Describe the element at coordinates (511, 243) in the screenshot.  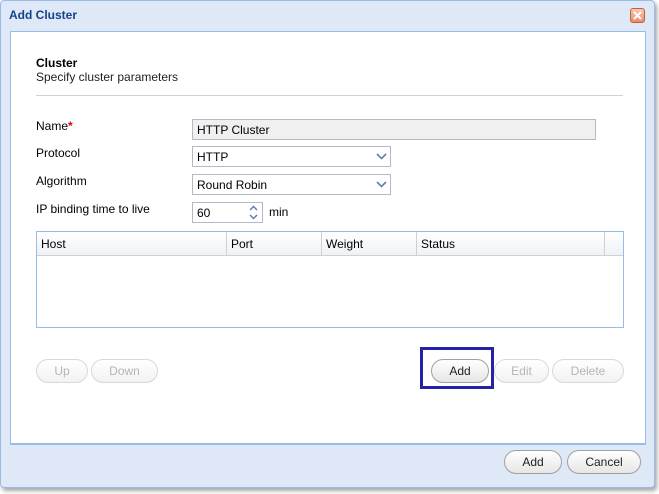
I see `column-status: Status` at that location.